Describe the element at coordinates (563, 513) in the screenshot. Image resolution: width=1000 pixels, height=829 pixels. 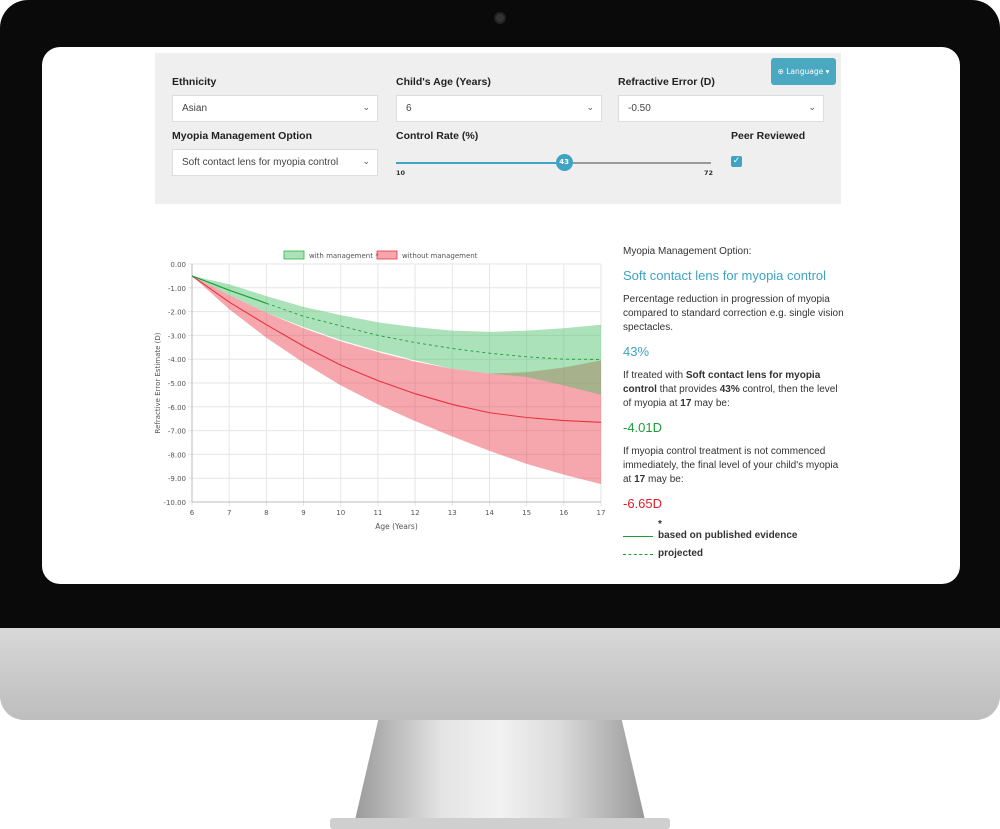
I see `x-tick-label: 16` at that location.